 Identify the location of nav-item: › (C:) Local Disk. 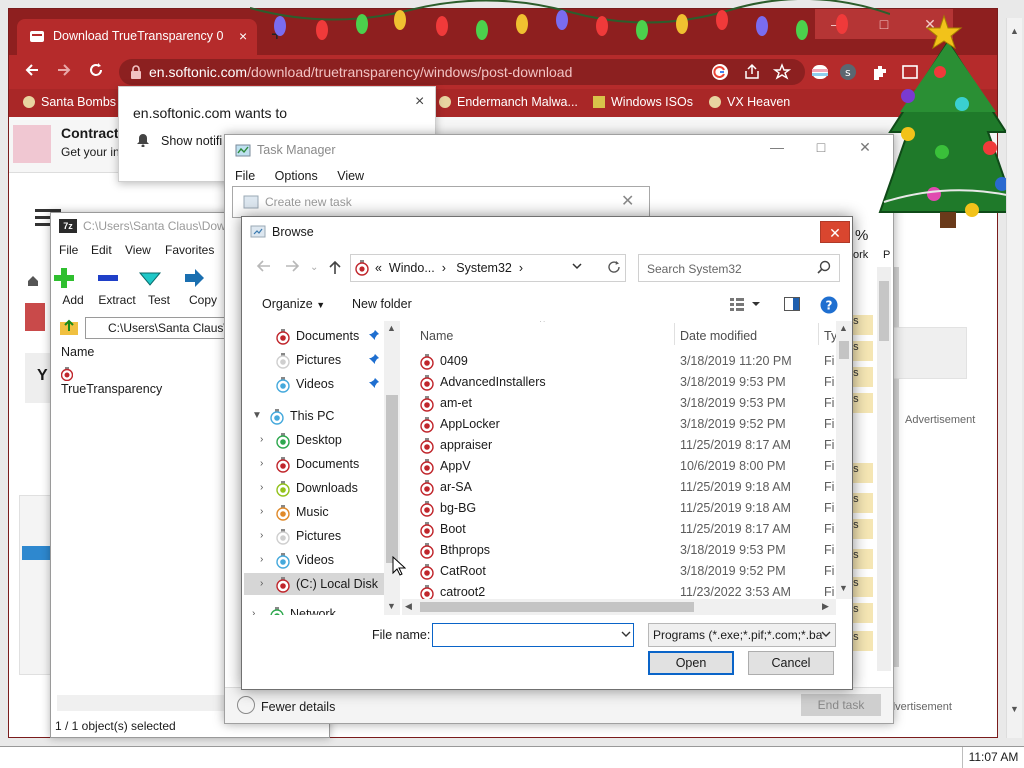
(314, 584).